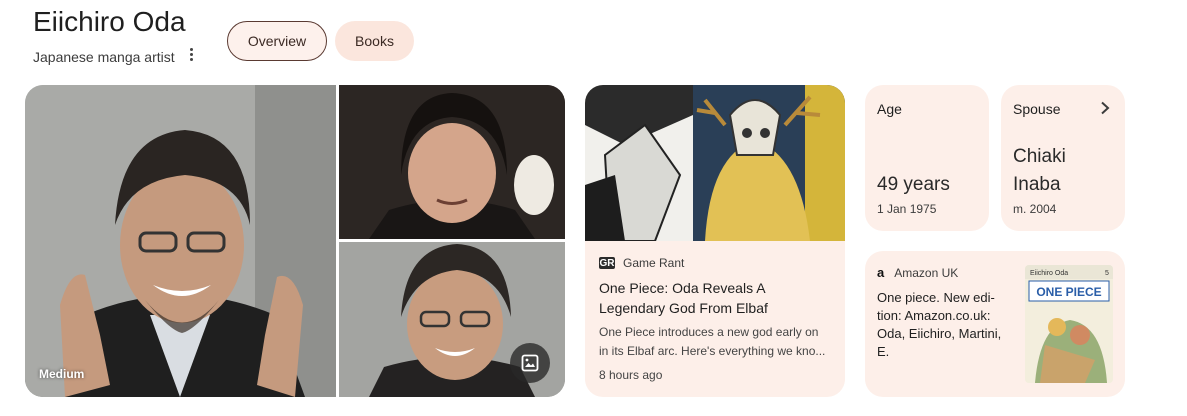 The width and height of the screenshot is (1187, 416). Describe the element at coordinates (1049, 273) in the screenshot. I see `book-cover-author: Eiichiro Oda` at that location.